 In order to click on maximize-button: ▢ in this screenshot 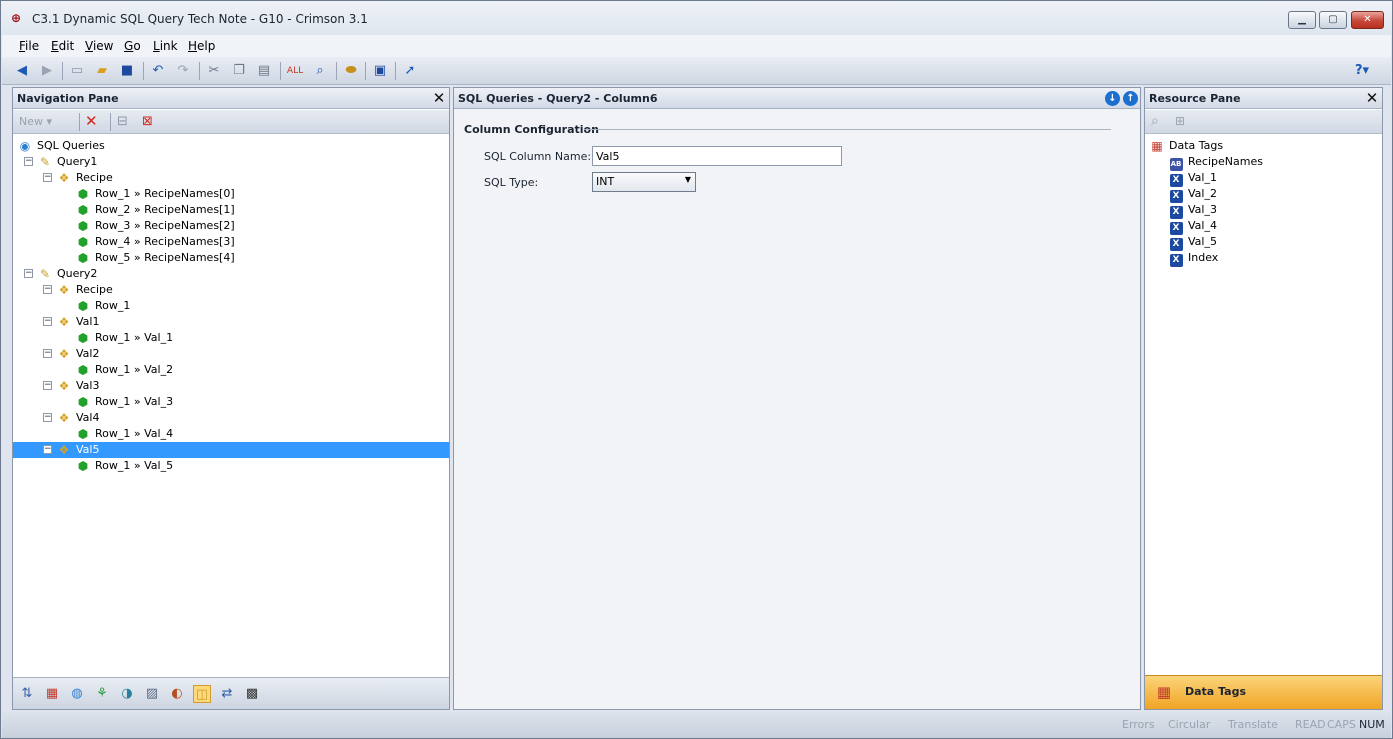, I will do `click(1333, 20)`.